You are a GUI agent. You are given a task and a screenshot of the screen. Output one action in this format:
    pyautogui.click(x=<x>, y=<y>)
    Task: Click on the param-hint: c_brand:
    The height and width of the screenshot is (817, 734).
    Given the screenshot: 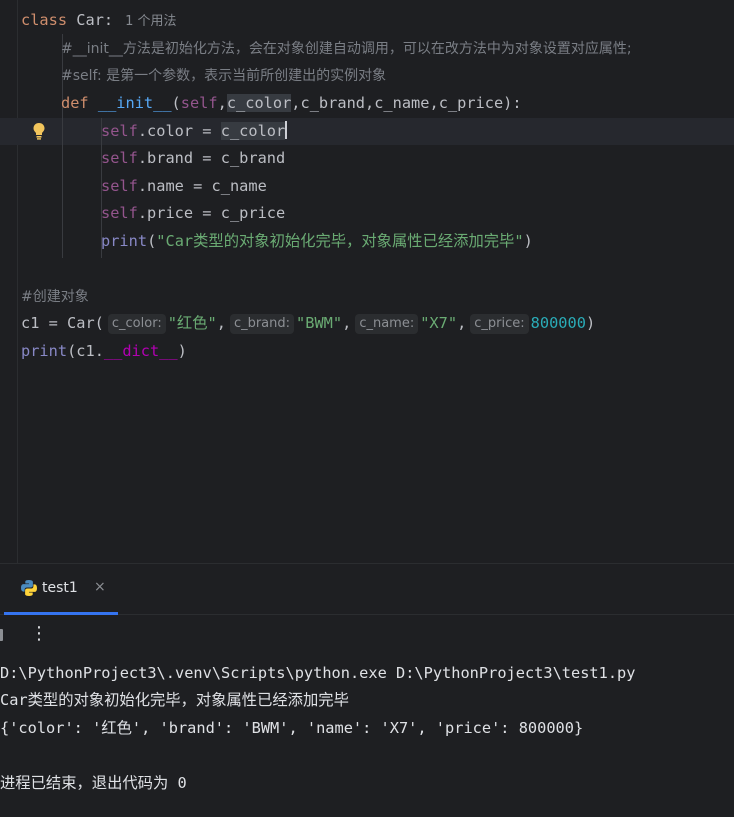 What is the action you would take?
    pyautogui.click(x=262, y=324)
    